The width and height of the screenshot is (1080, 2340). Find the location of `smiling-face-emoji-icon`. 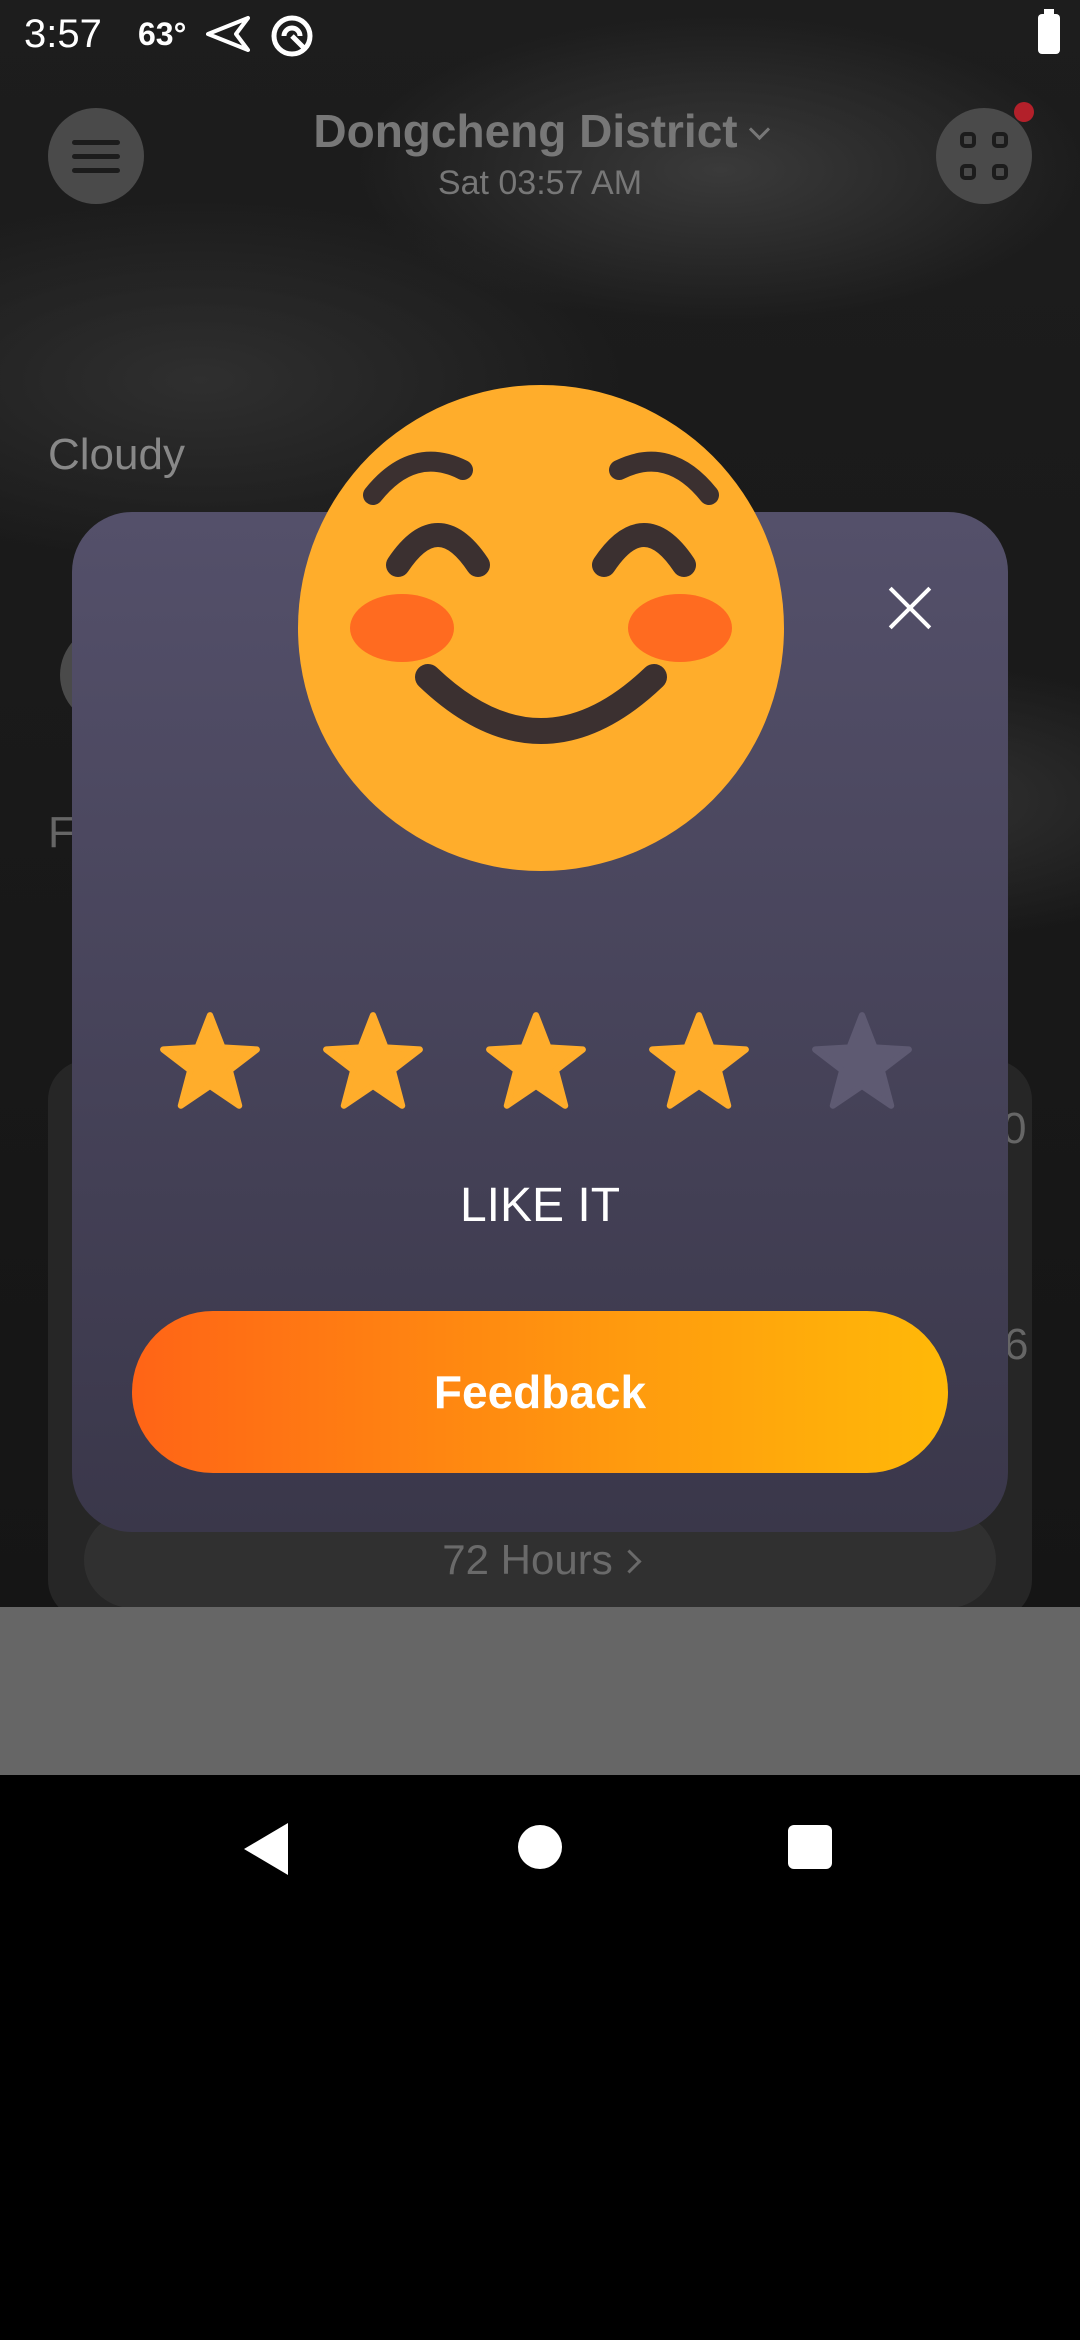

smiling-face-emoji-icon is located at coordinates (541, 628).